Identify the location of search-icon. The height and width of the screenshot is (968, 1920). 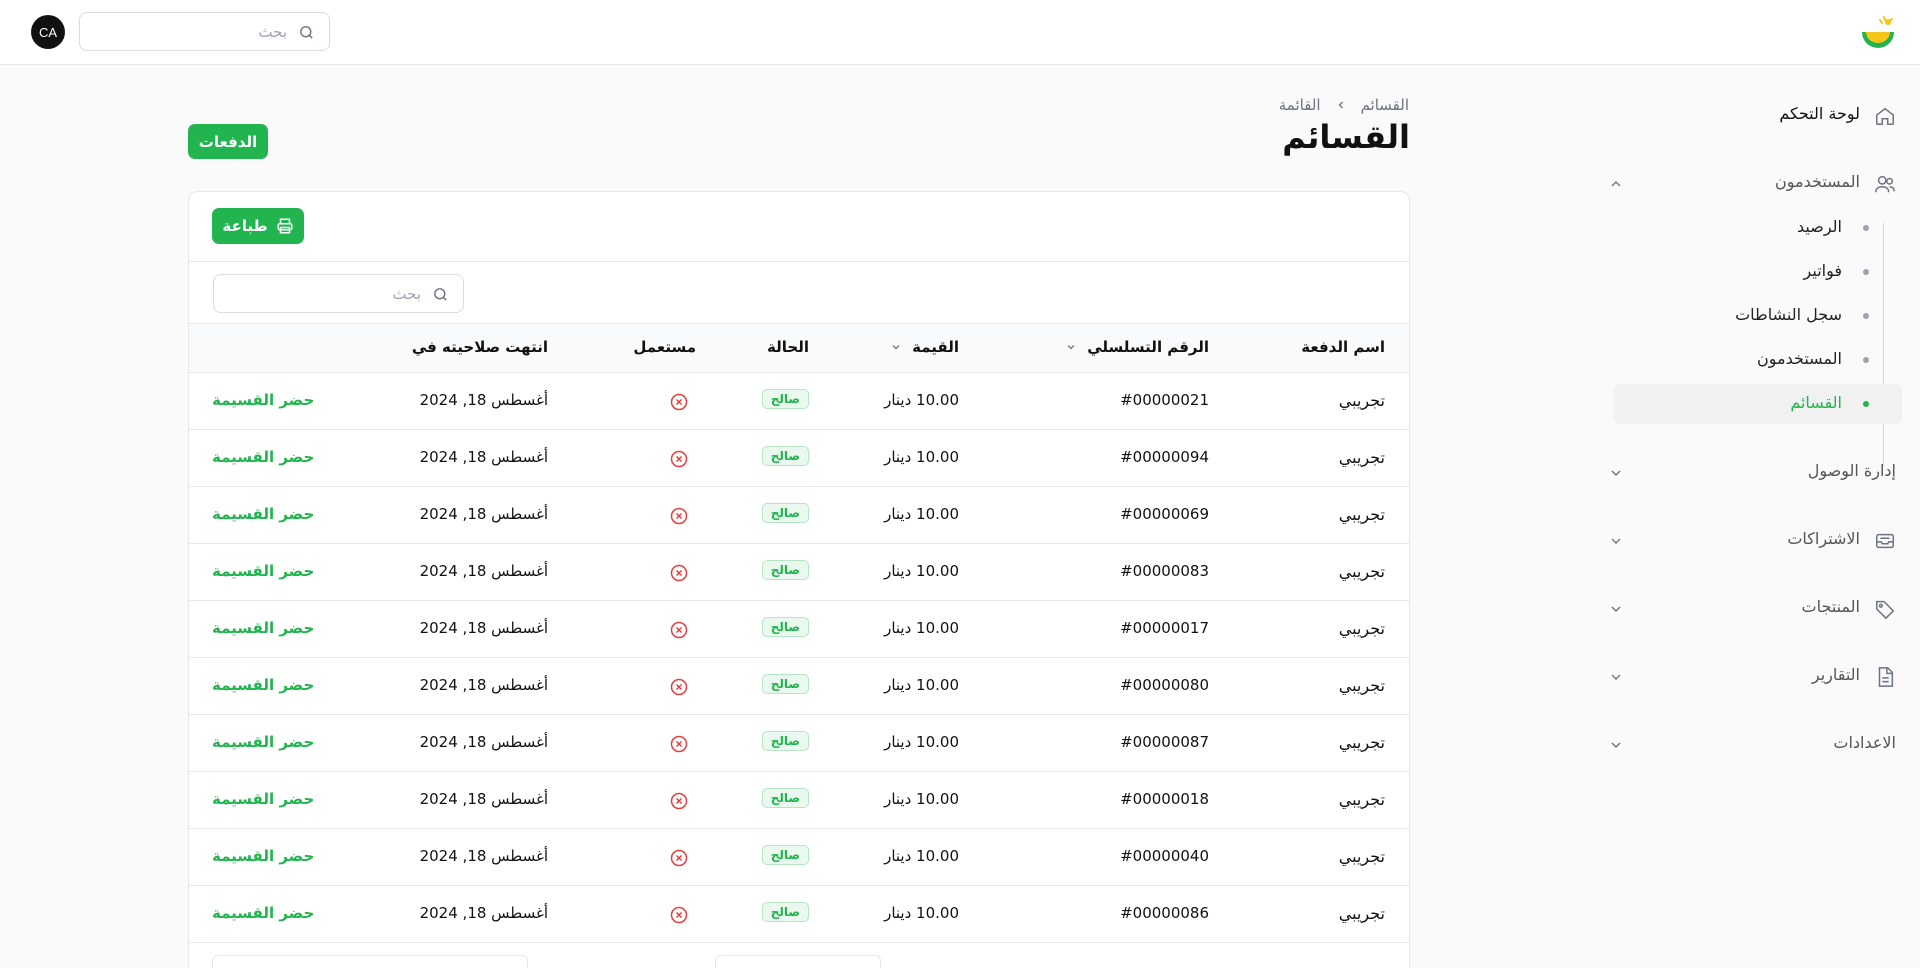
(306, 32).